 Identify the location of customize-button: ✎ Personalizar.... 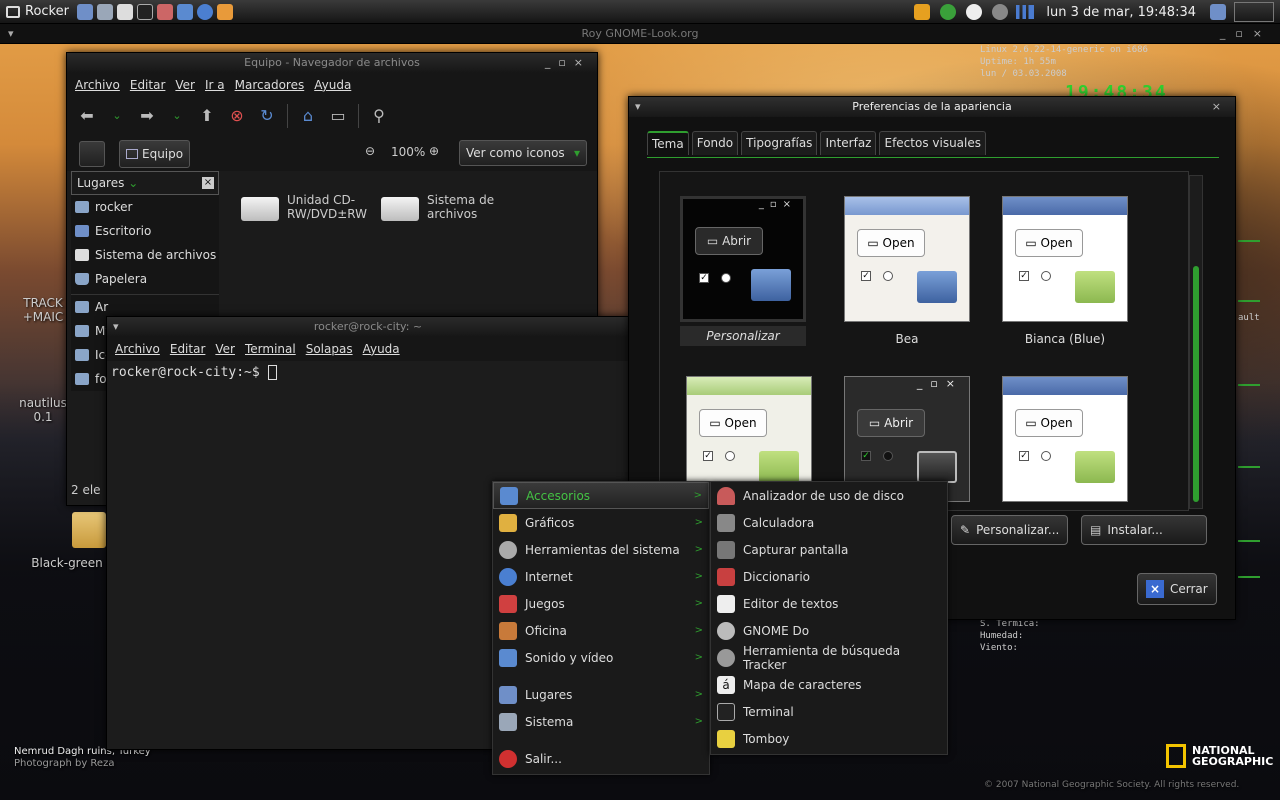
(1010, 530).